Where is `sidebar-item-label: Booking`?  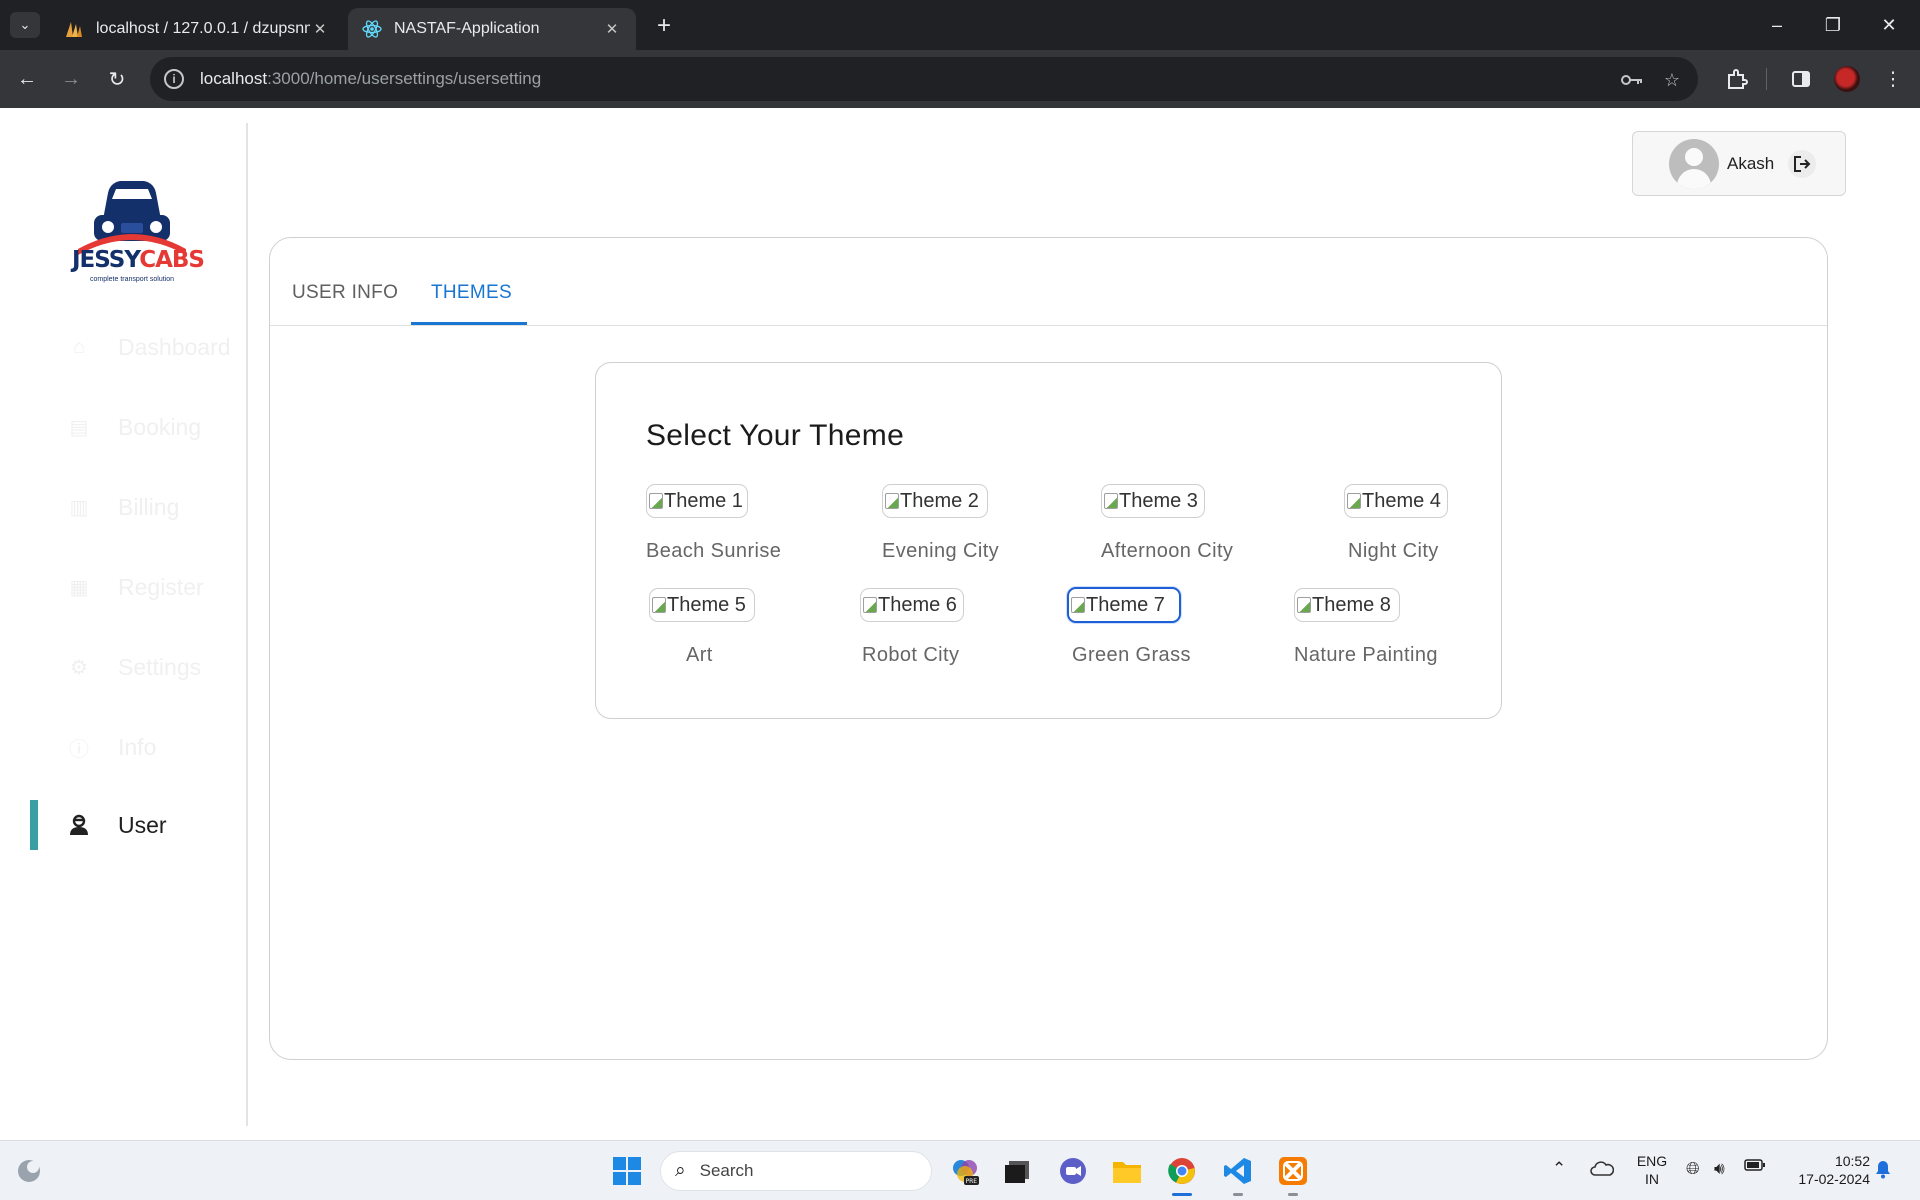 sidebar-item-label: Booking is located at coordinates (160, 426).